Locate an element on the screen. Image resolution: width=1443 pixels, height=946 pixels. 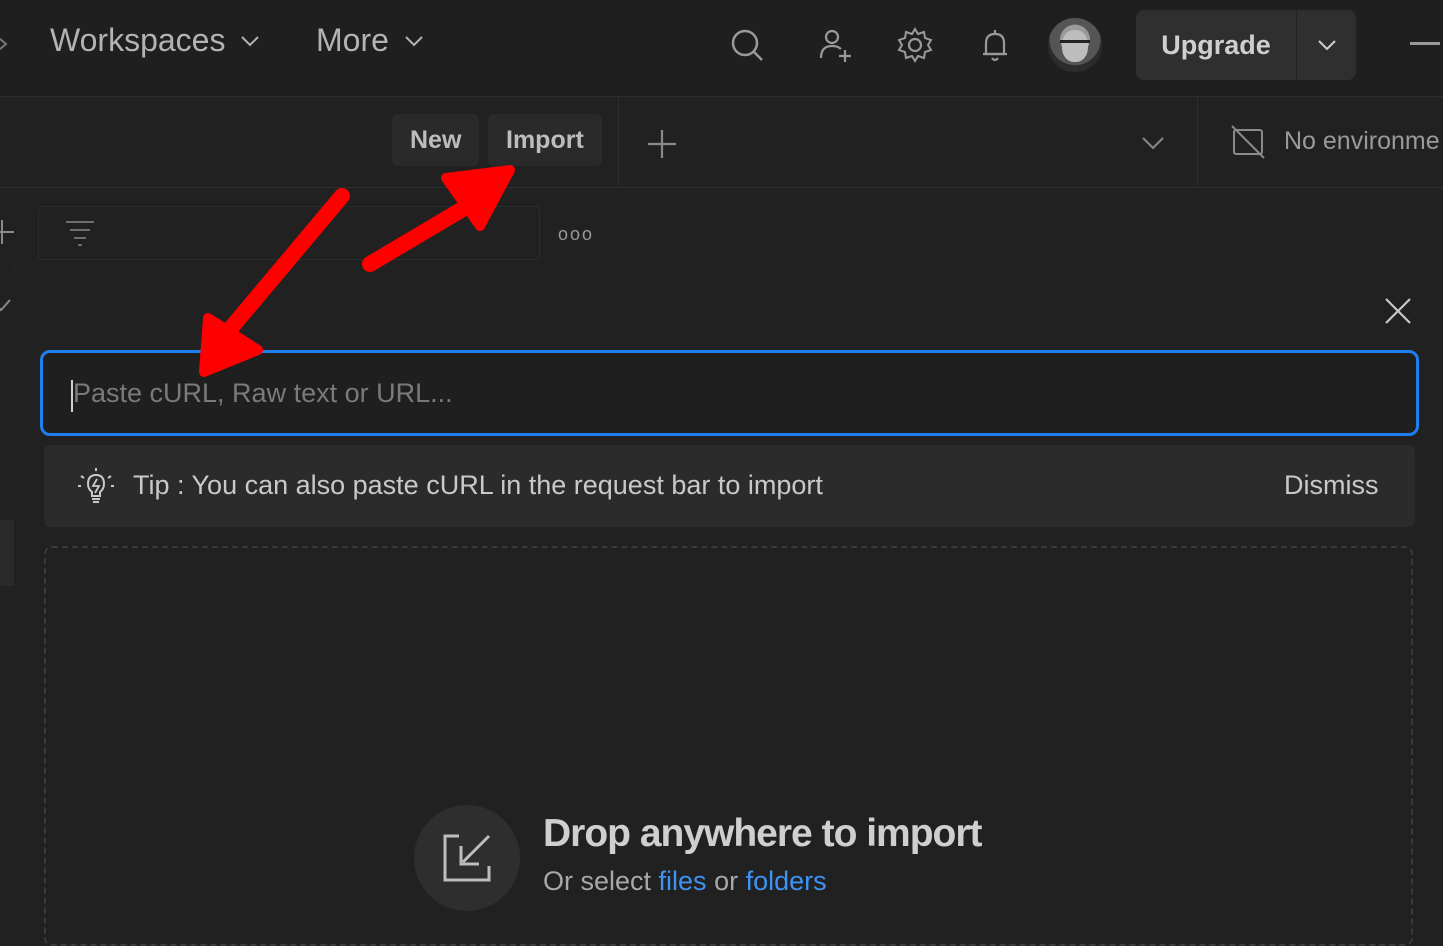
select-files-link: files is located at coordinates (683, 881).